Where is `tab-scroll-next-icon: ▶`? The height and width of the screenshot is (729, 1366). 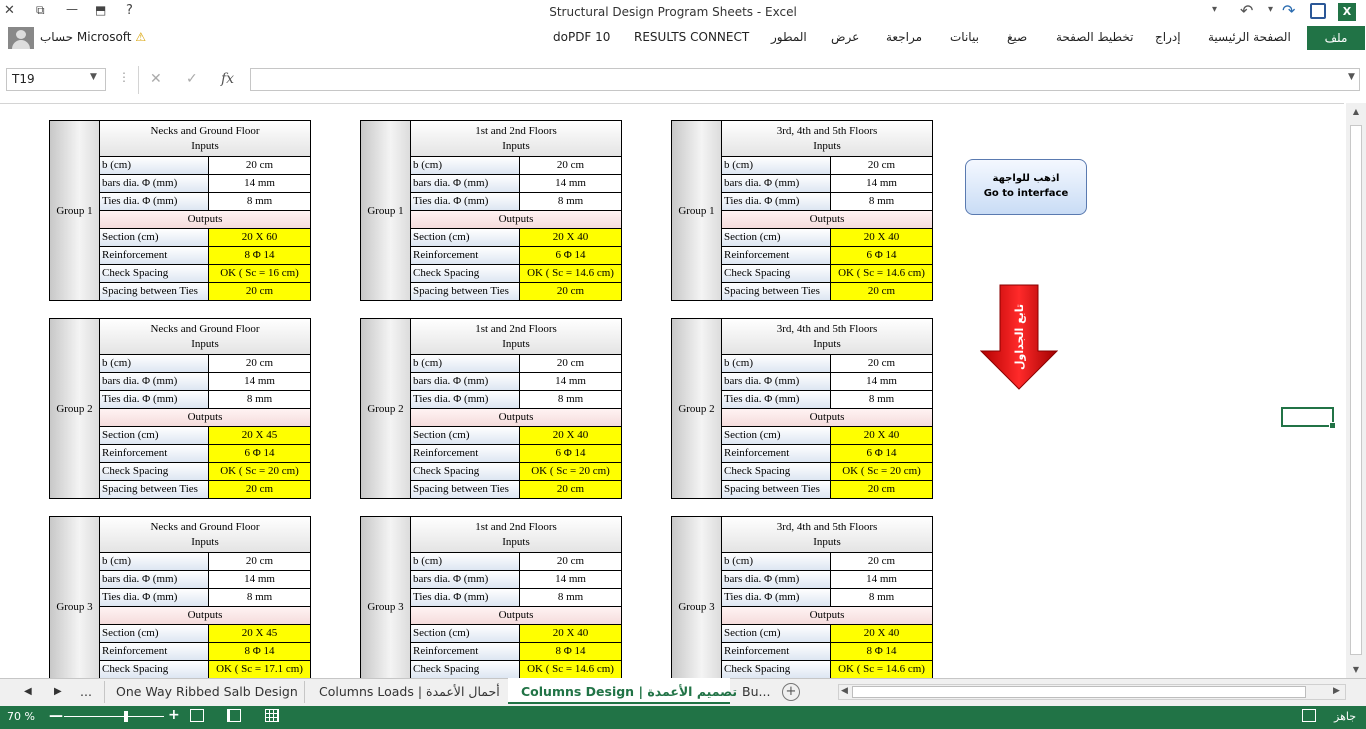 tab-scroll-next-icon: ▶ is located at coordinates (58, 691).